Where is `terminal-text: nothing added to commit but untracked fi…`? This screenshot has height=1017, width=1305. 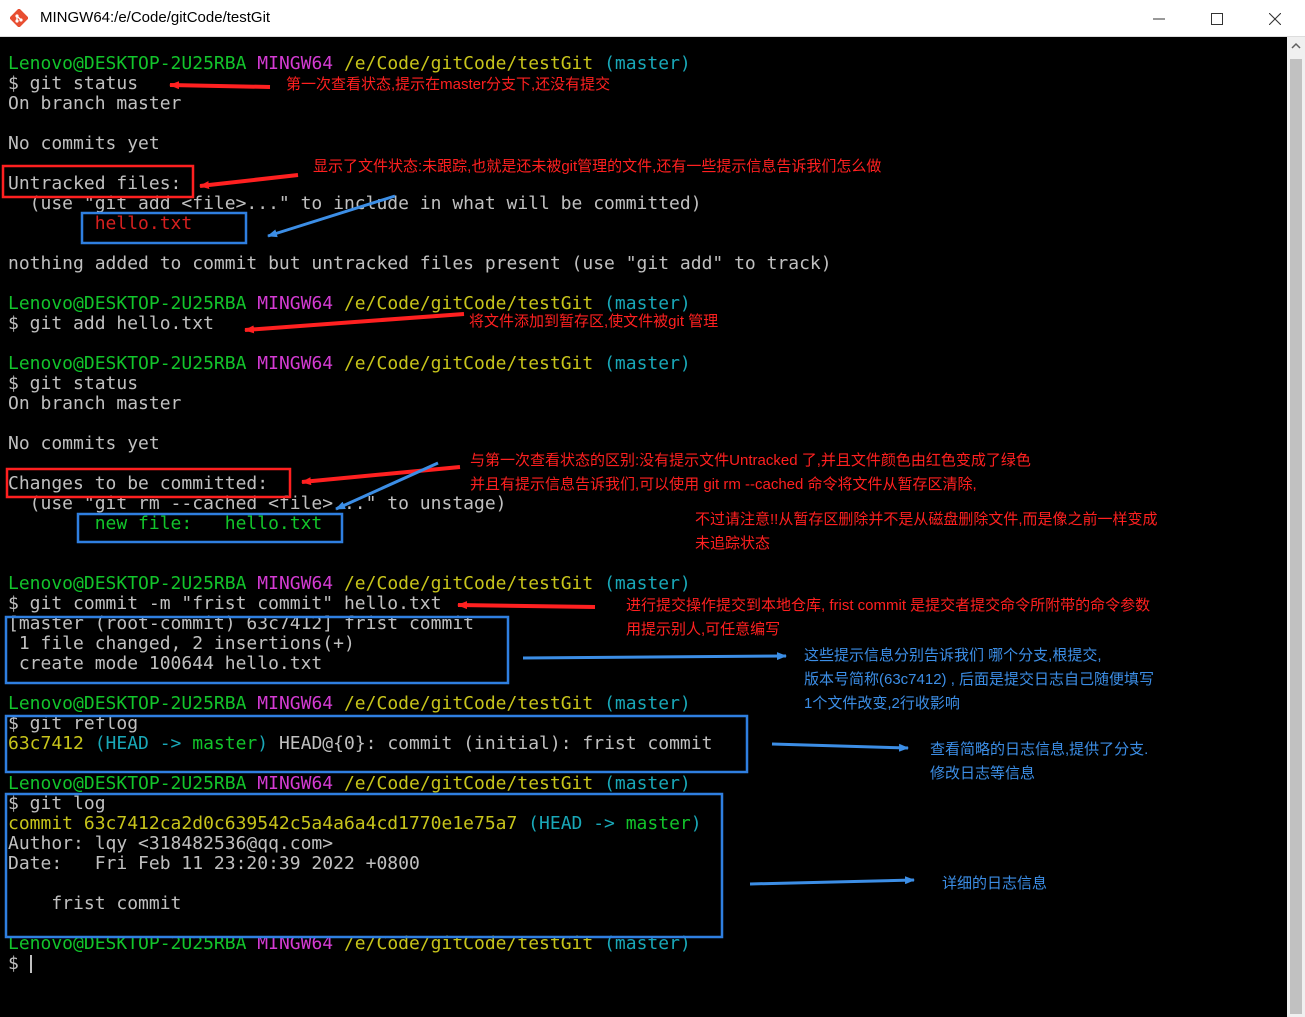 terminal-text: nothing added to commit but untracked fi… is located at coordinates (420, 263).